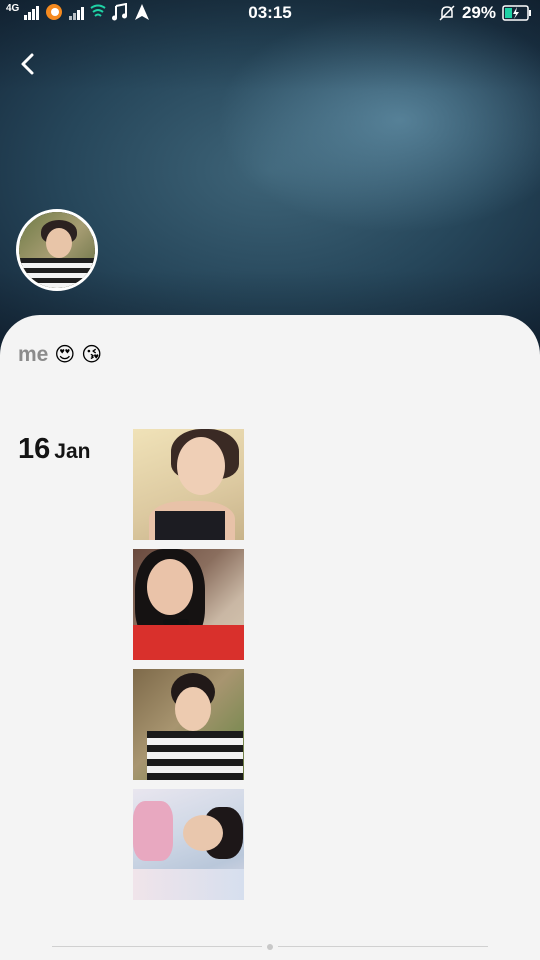 The width and height of the screenshot is (540, 960). Describe the element at coordinates (72, 451) in the screenshot. I see `date-month: Jan` at that location.